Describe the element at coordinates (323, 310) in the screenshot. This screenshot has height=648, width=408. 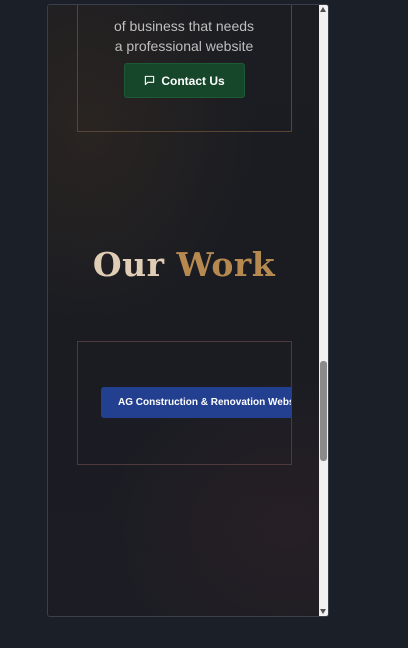
I see `vertical-scrollbar` at that location.